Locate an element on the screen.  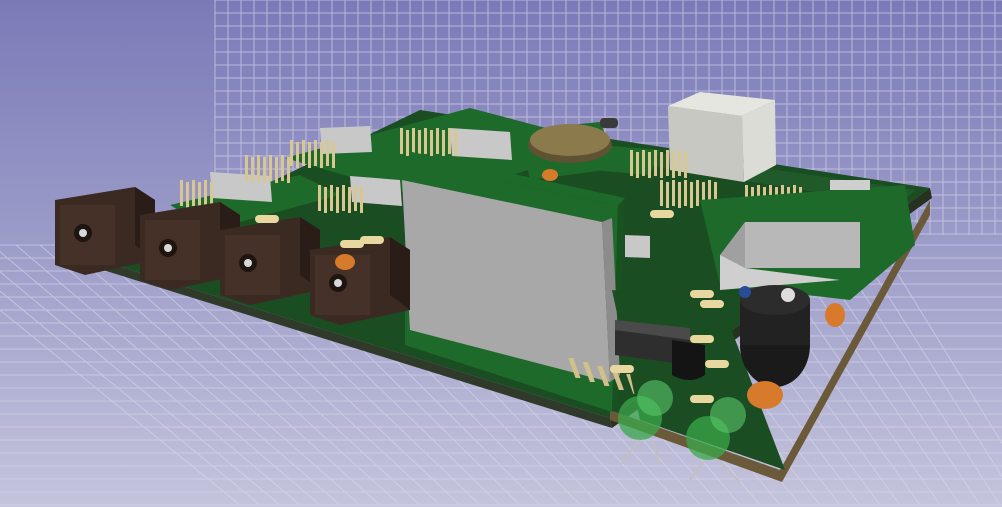
transistor is located at coordinates (688, 360).